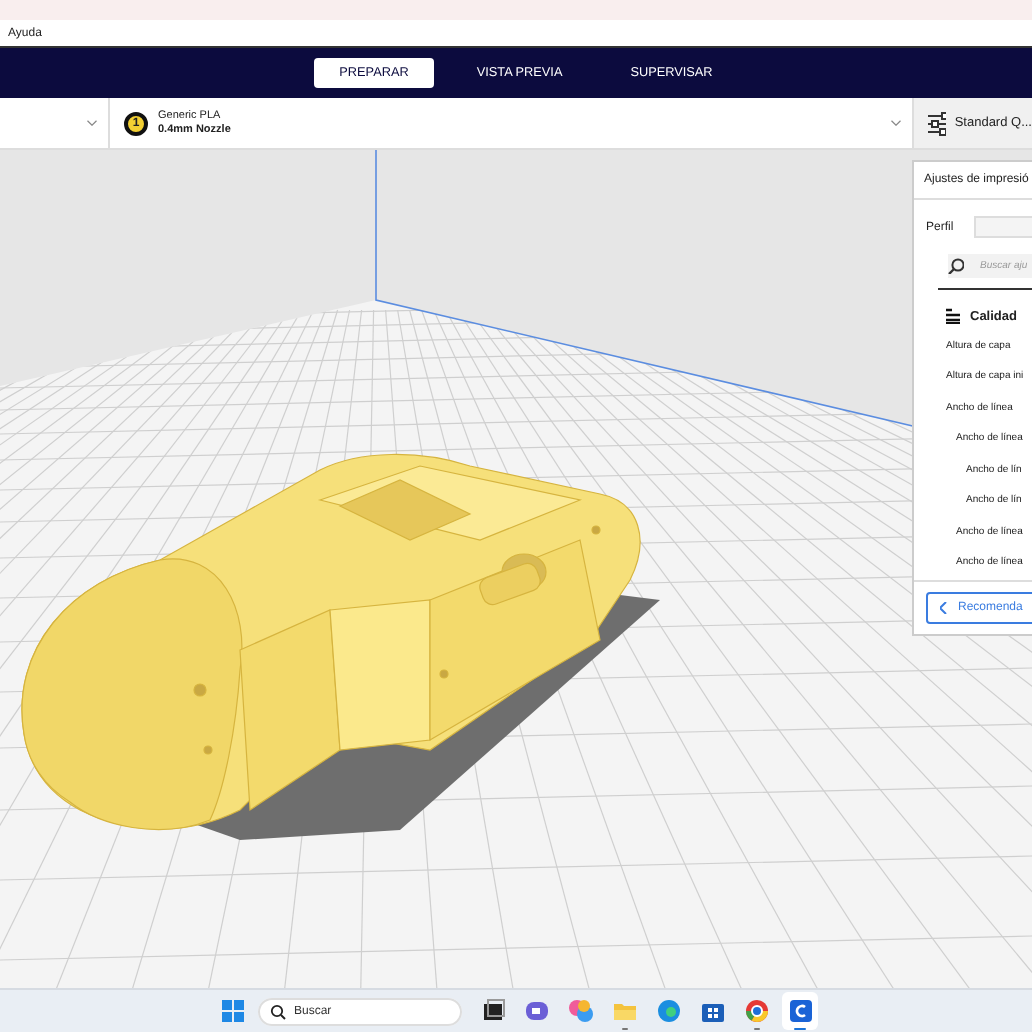 This screenshot has width=1032, height=1032. Describe the element at coordinates (756, 1011) in the screenshot. I see `chrome-icon` at that location.